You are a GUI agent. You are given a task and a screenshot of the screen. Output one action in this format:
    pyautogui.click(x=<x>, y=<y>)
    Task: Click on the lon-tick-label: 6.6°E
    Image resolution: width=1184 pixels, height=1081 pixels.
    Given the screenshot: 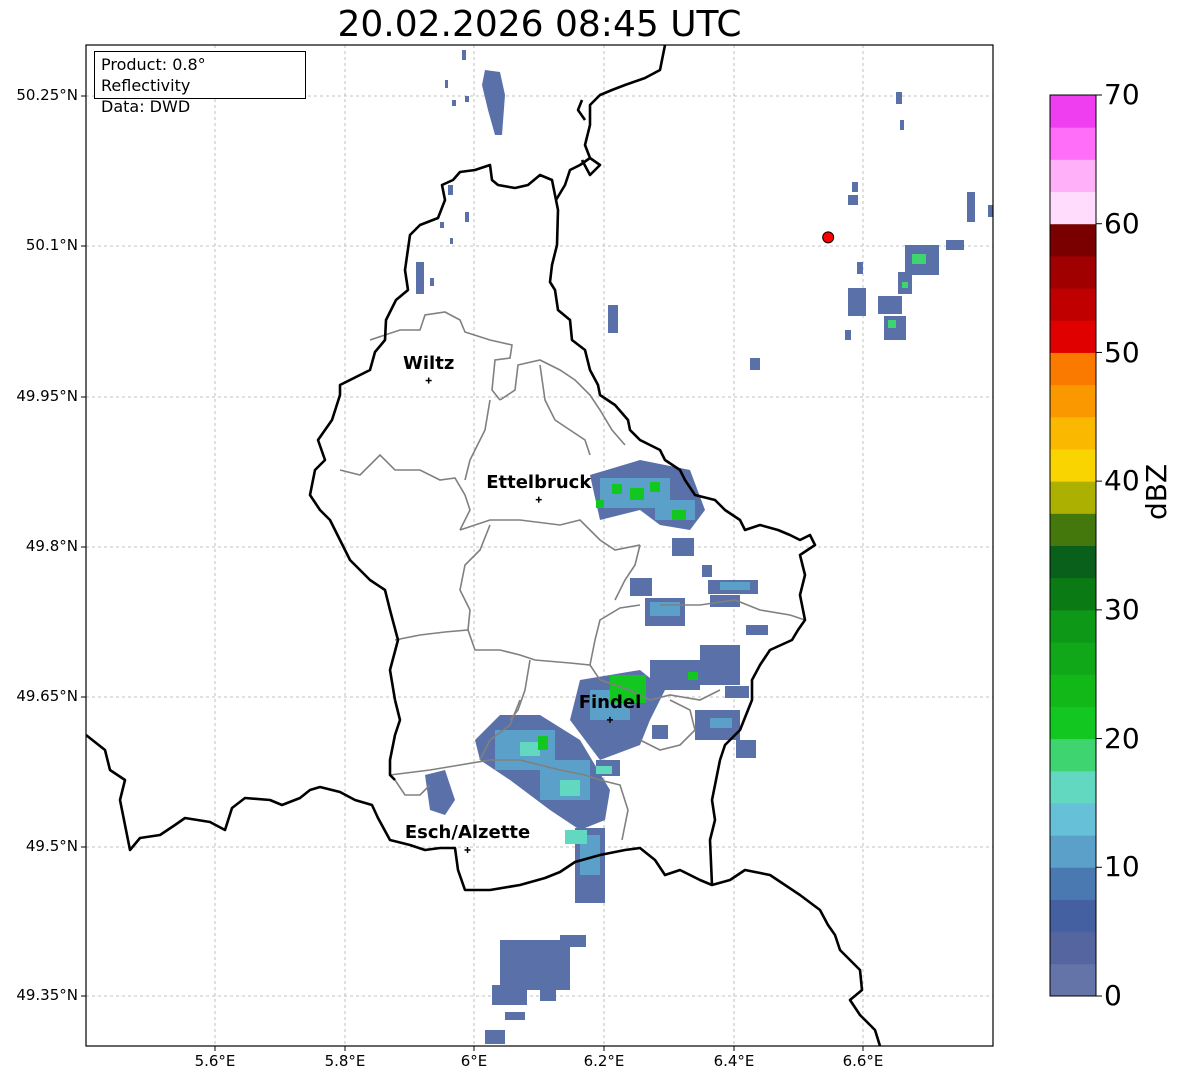 What is the action you would take?
    pyautogui.click(x=863, y=1061)
    